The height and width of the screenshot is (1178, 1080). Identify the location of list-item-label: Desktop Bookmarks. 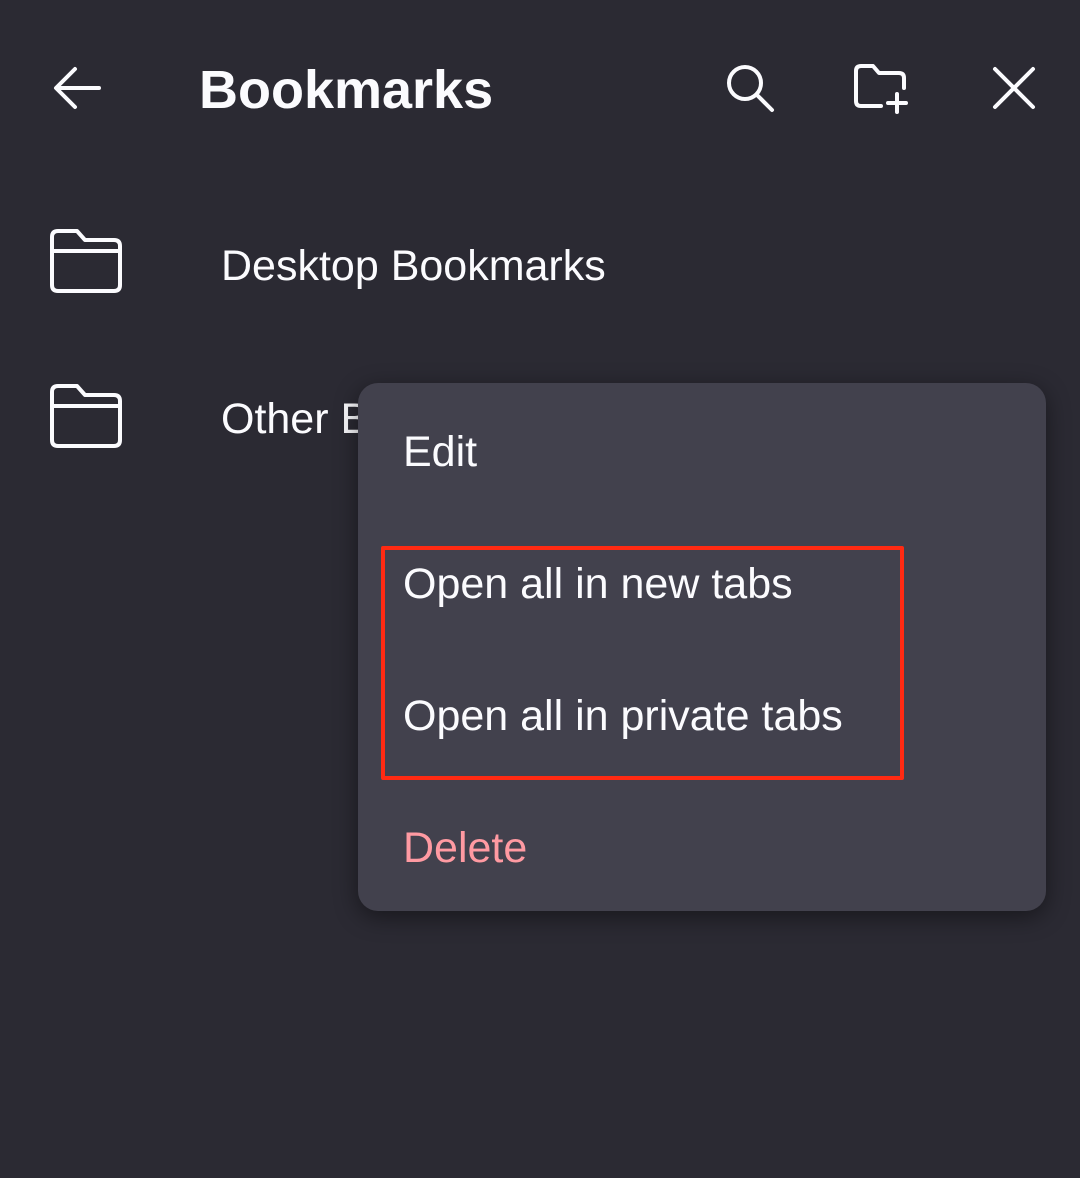
(413, 266).